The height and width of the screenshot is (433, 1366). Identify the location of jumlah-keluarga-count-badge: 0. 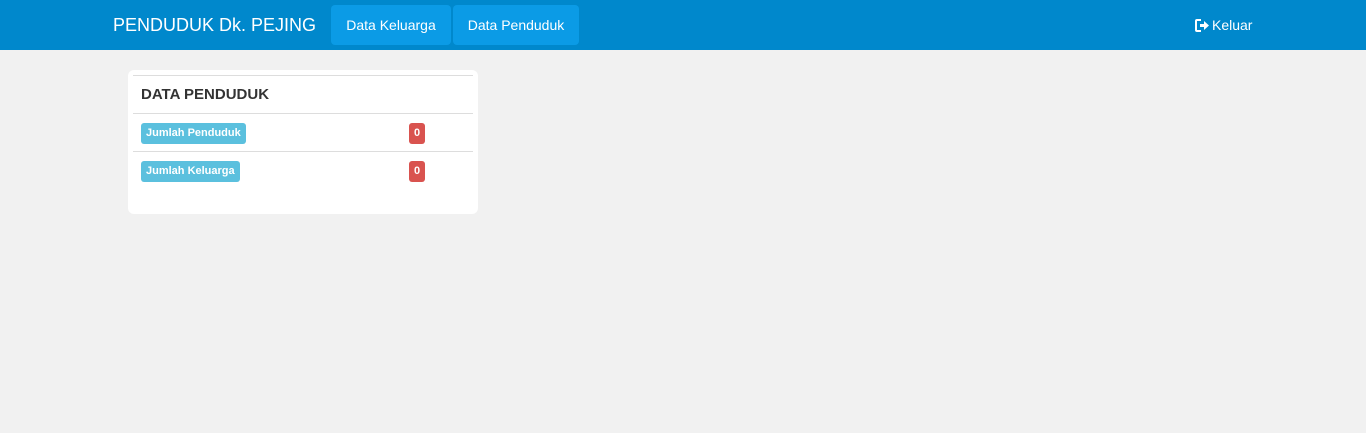
(417, 171).